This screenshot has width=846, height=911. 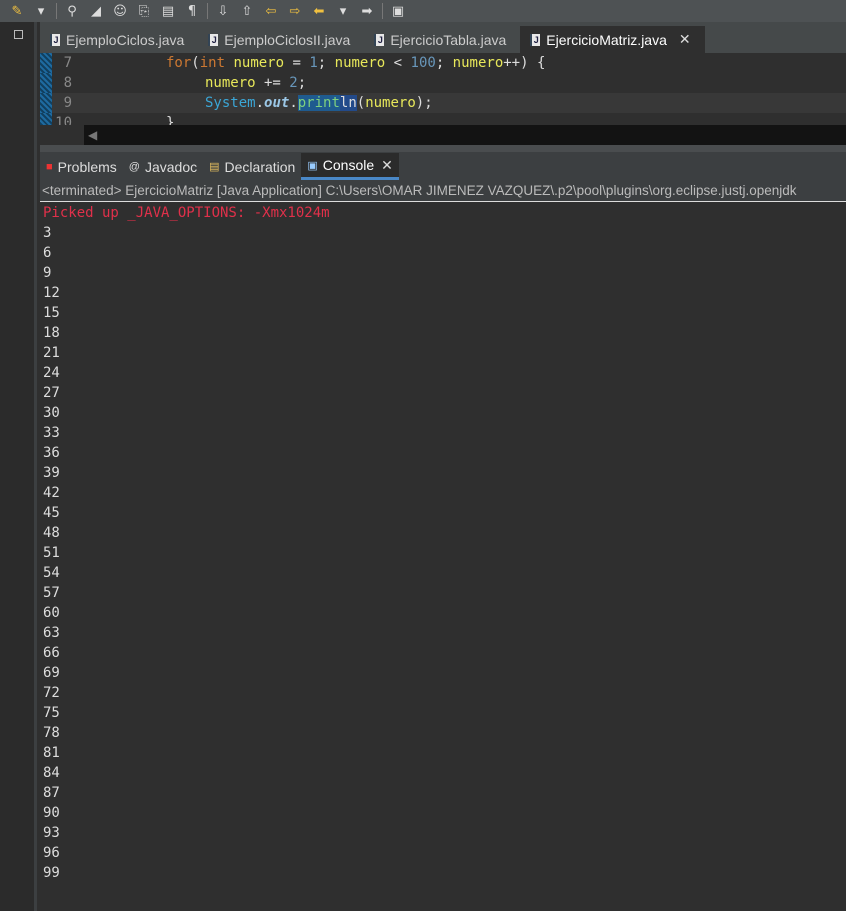 I want to click on restore-icon, so click(x=18, y=34).